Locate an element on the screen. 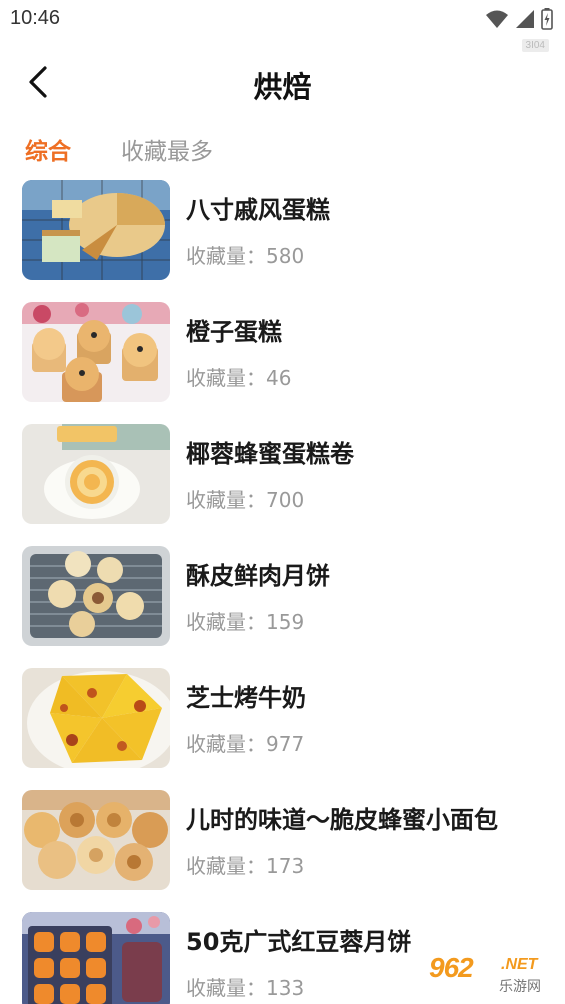 The image size is (565, 1004). list-item: 芝士烤牛奶 收藏量：977 is located at coordinates (282, 718).